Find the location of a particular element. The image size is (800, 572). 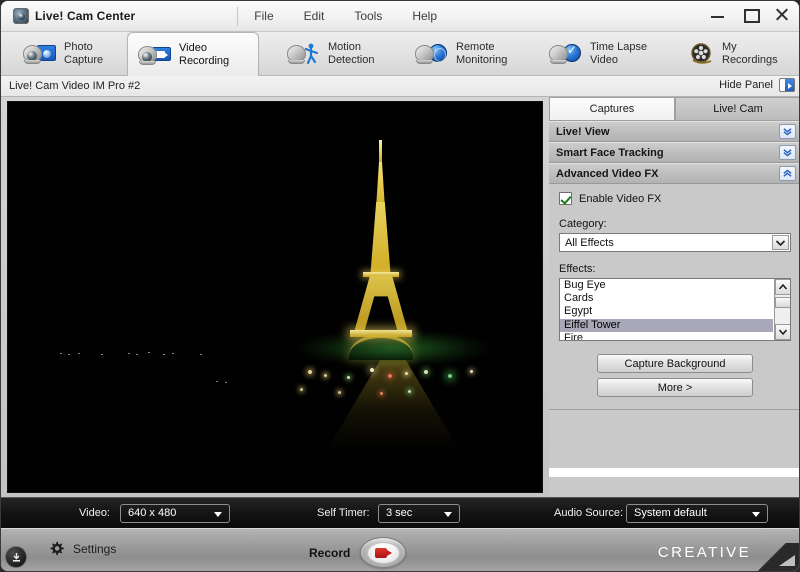

window-controls is located at coordinates (750, 14).